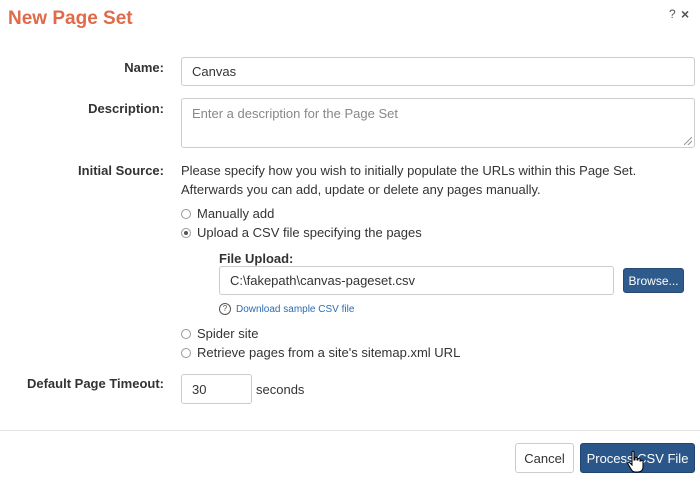 This screenshot has height=481, width=700. Describe the element at coordinates (144, 67) in the screenshot. I see `name-label: Name:` at that location.